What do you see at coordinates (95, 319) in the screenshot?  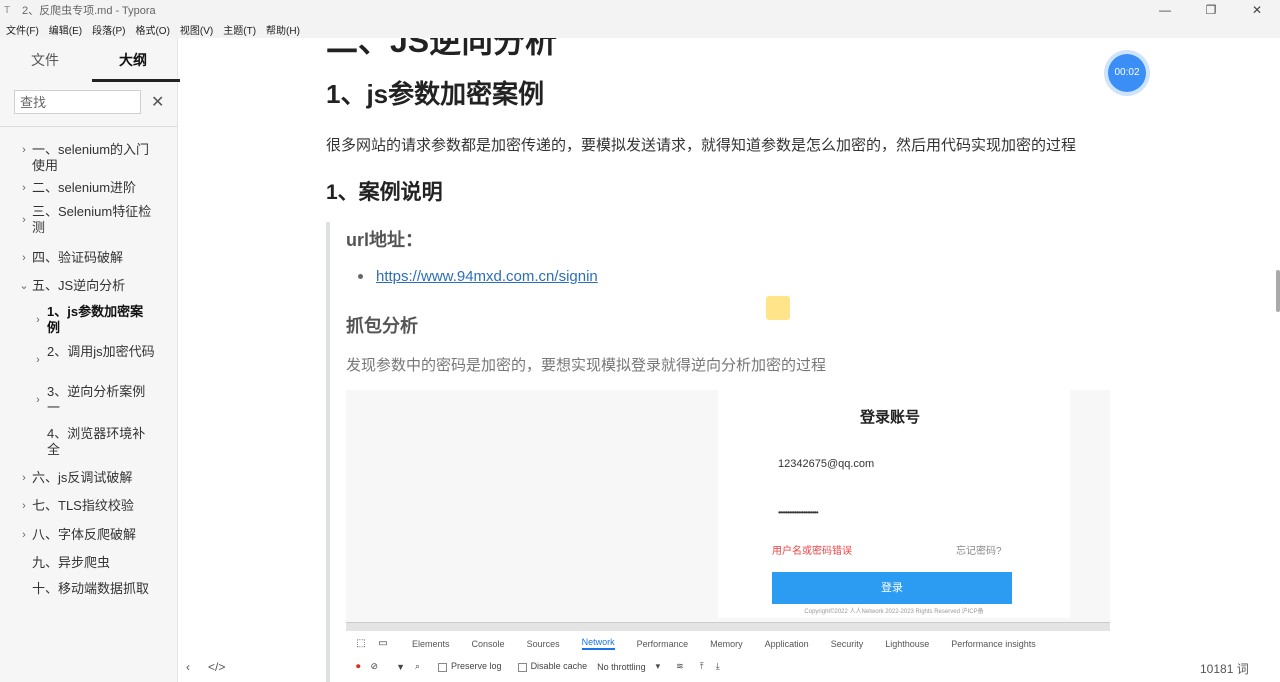 I see `outline-item-label: 1、js参数加密案例` at bounding box center [95, 319].